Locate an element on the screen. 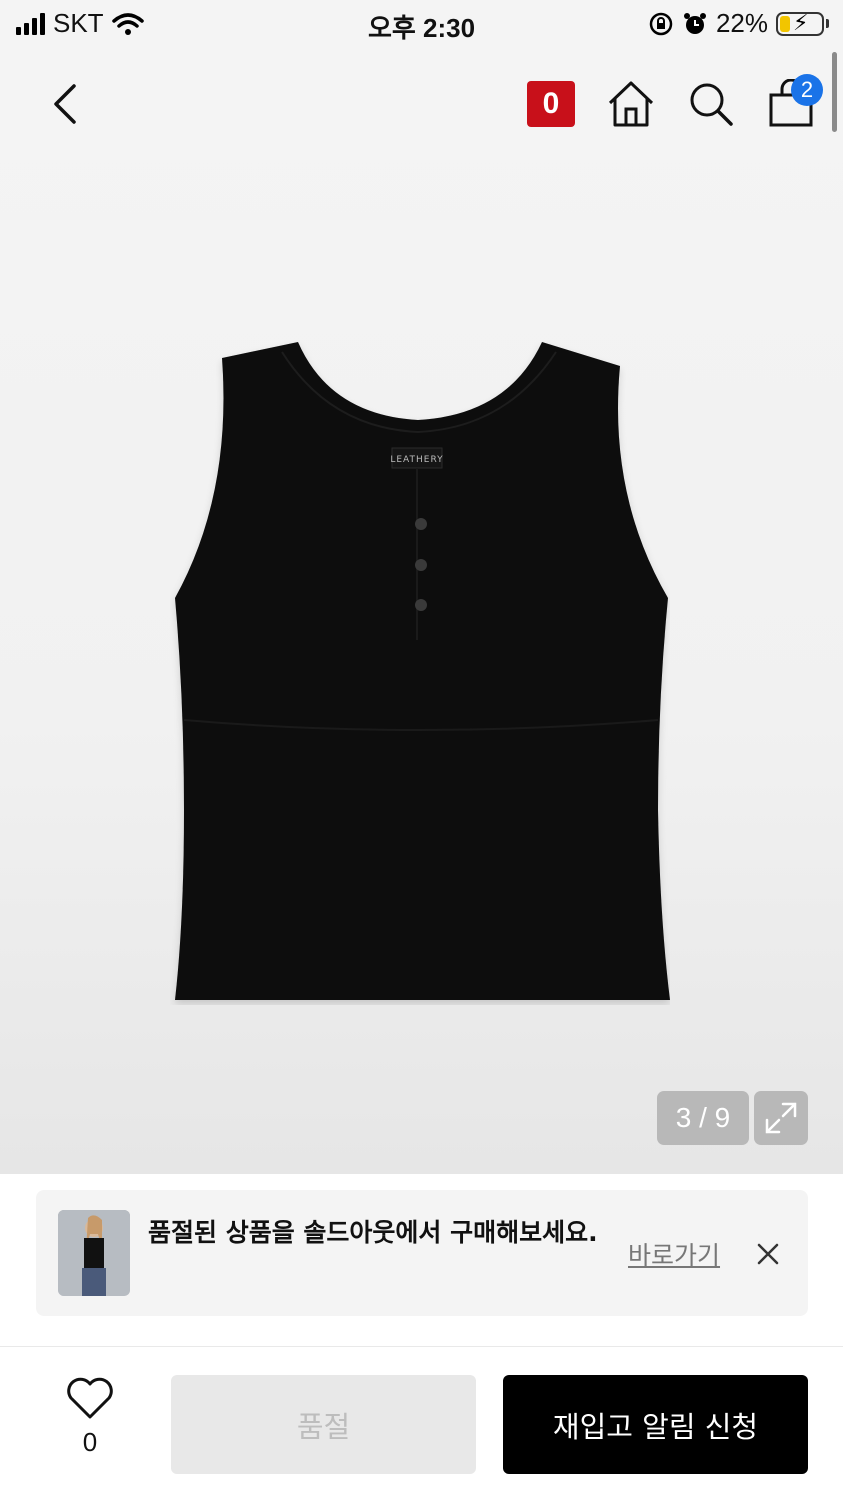 The height and width of the screenshot is (1501, 843). banner-close-button is located at coordinates (768, 1254).